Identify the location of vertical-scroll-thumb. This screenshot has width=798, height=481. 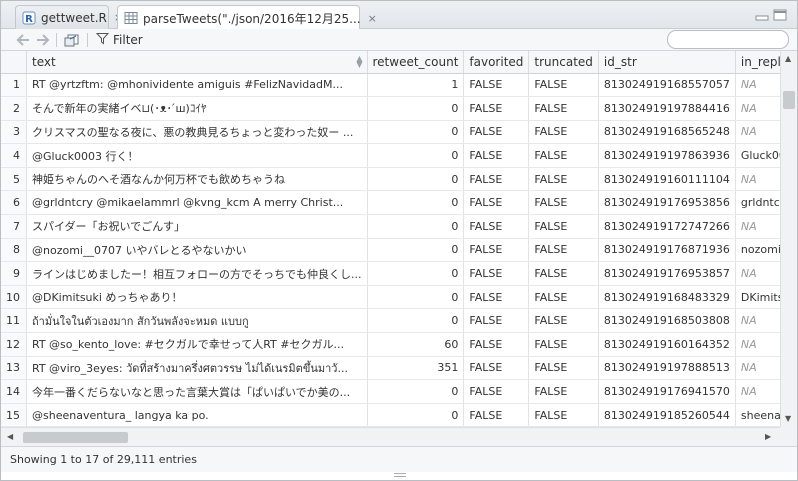
(789, 100).